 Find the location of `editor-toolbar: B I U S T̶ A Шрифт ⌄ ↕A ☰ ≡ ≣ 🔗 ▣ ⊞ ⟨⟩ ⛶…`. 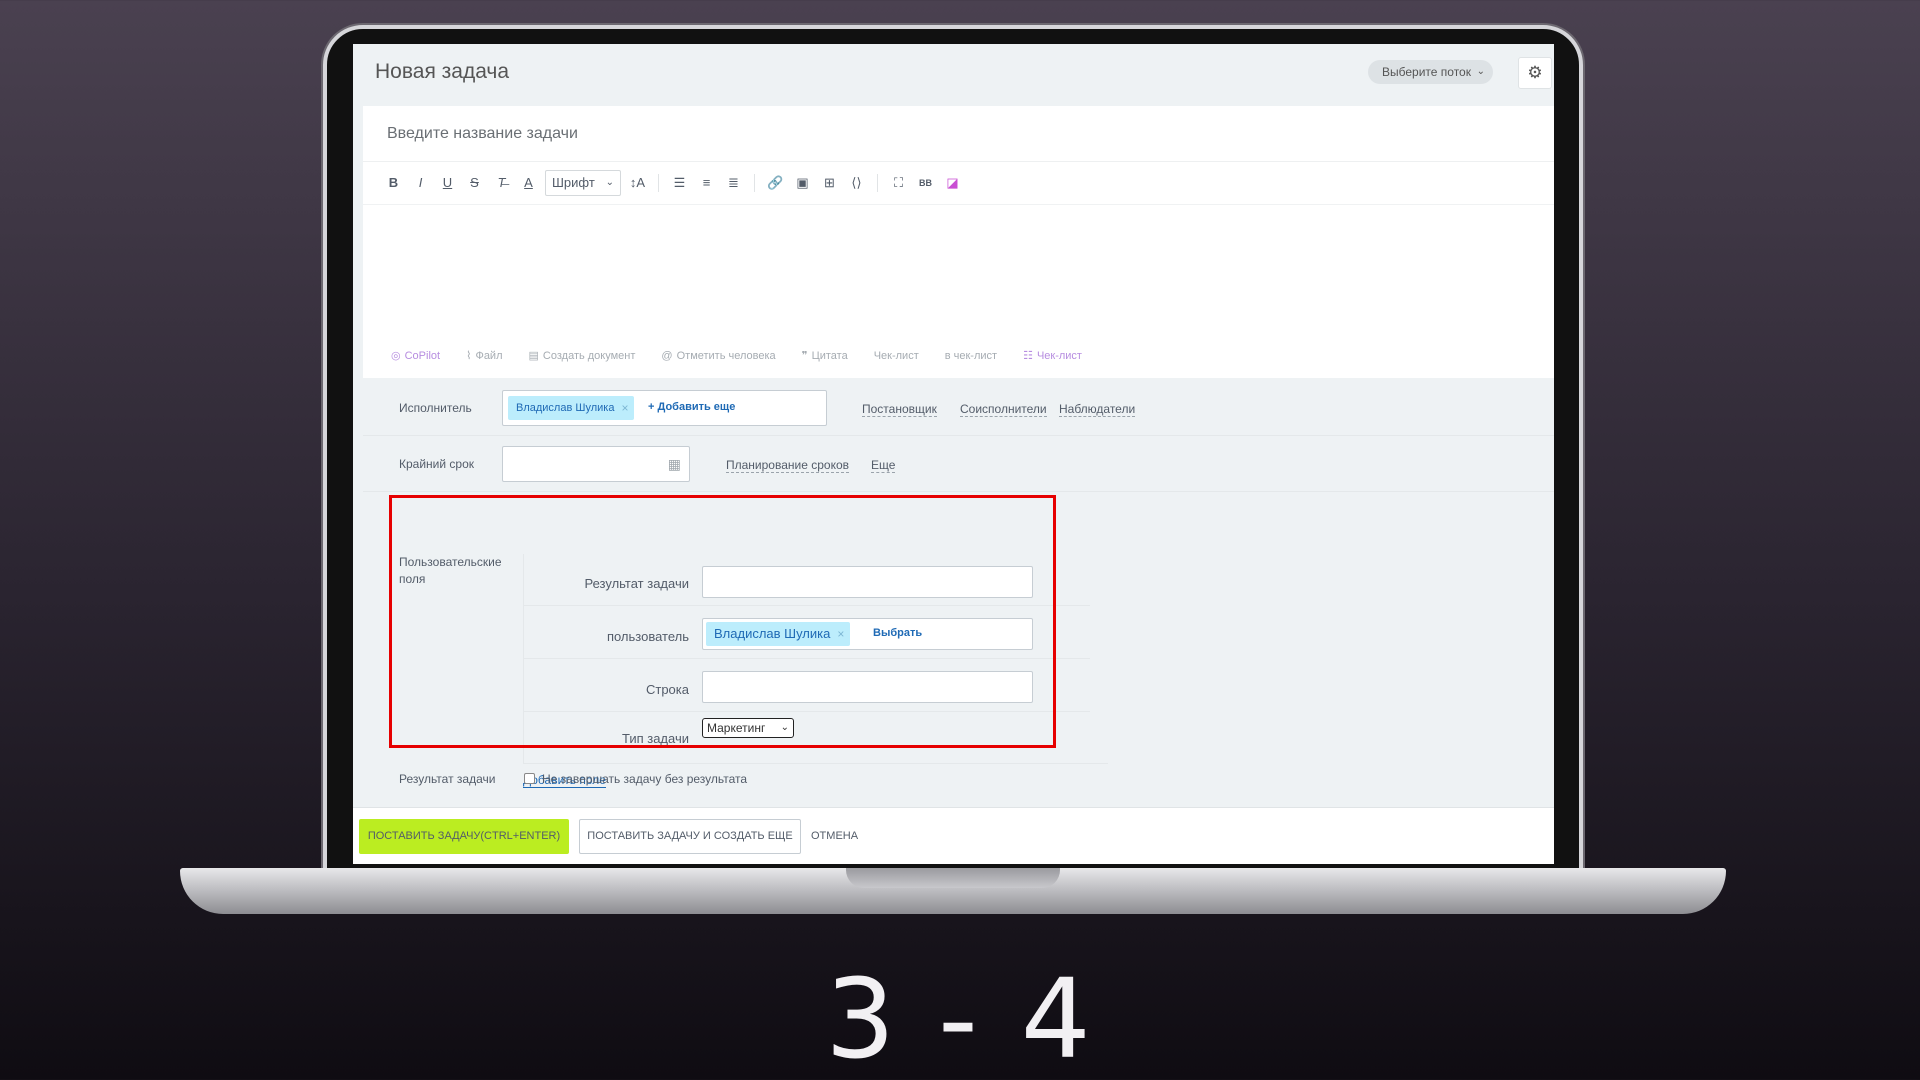

editor-toolbar: B I U S T̶ A Шрифт ⌄ ↕A ☰ ≡ ≣ 🔗 ▣ ⊞ ⟨⟩ ⛶… is located at coordinates (673, 183).